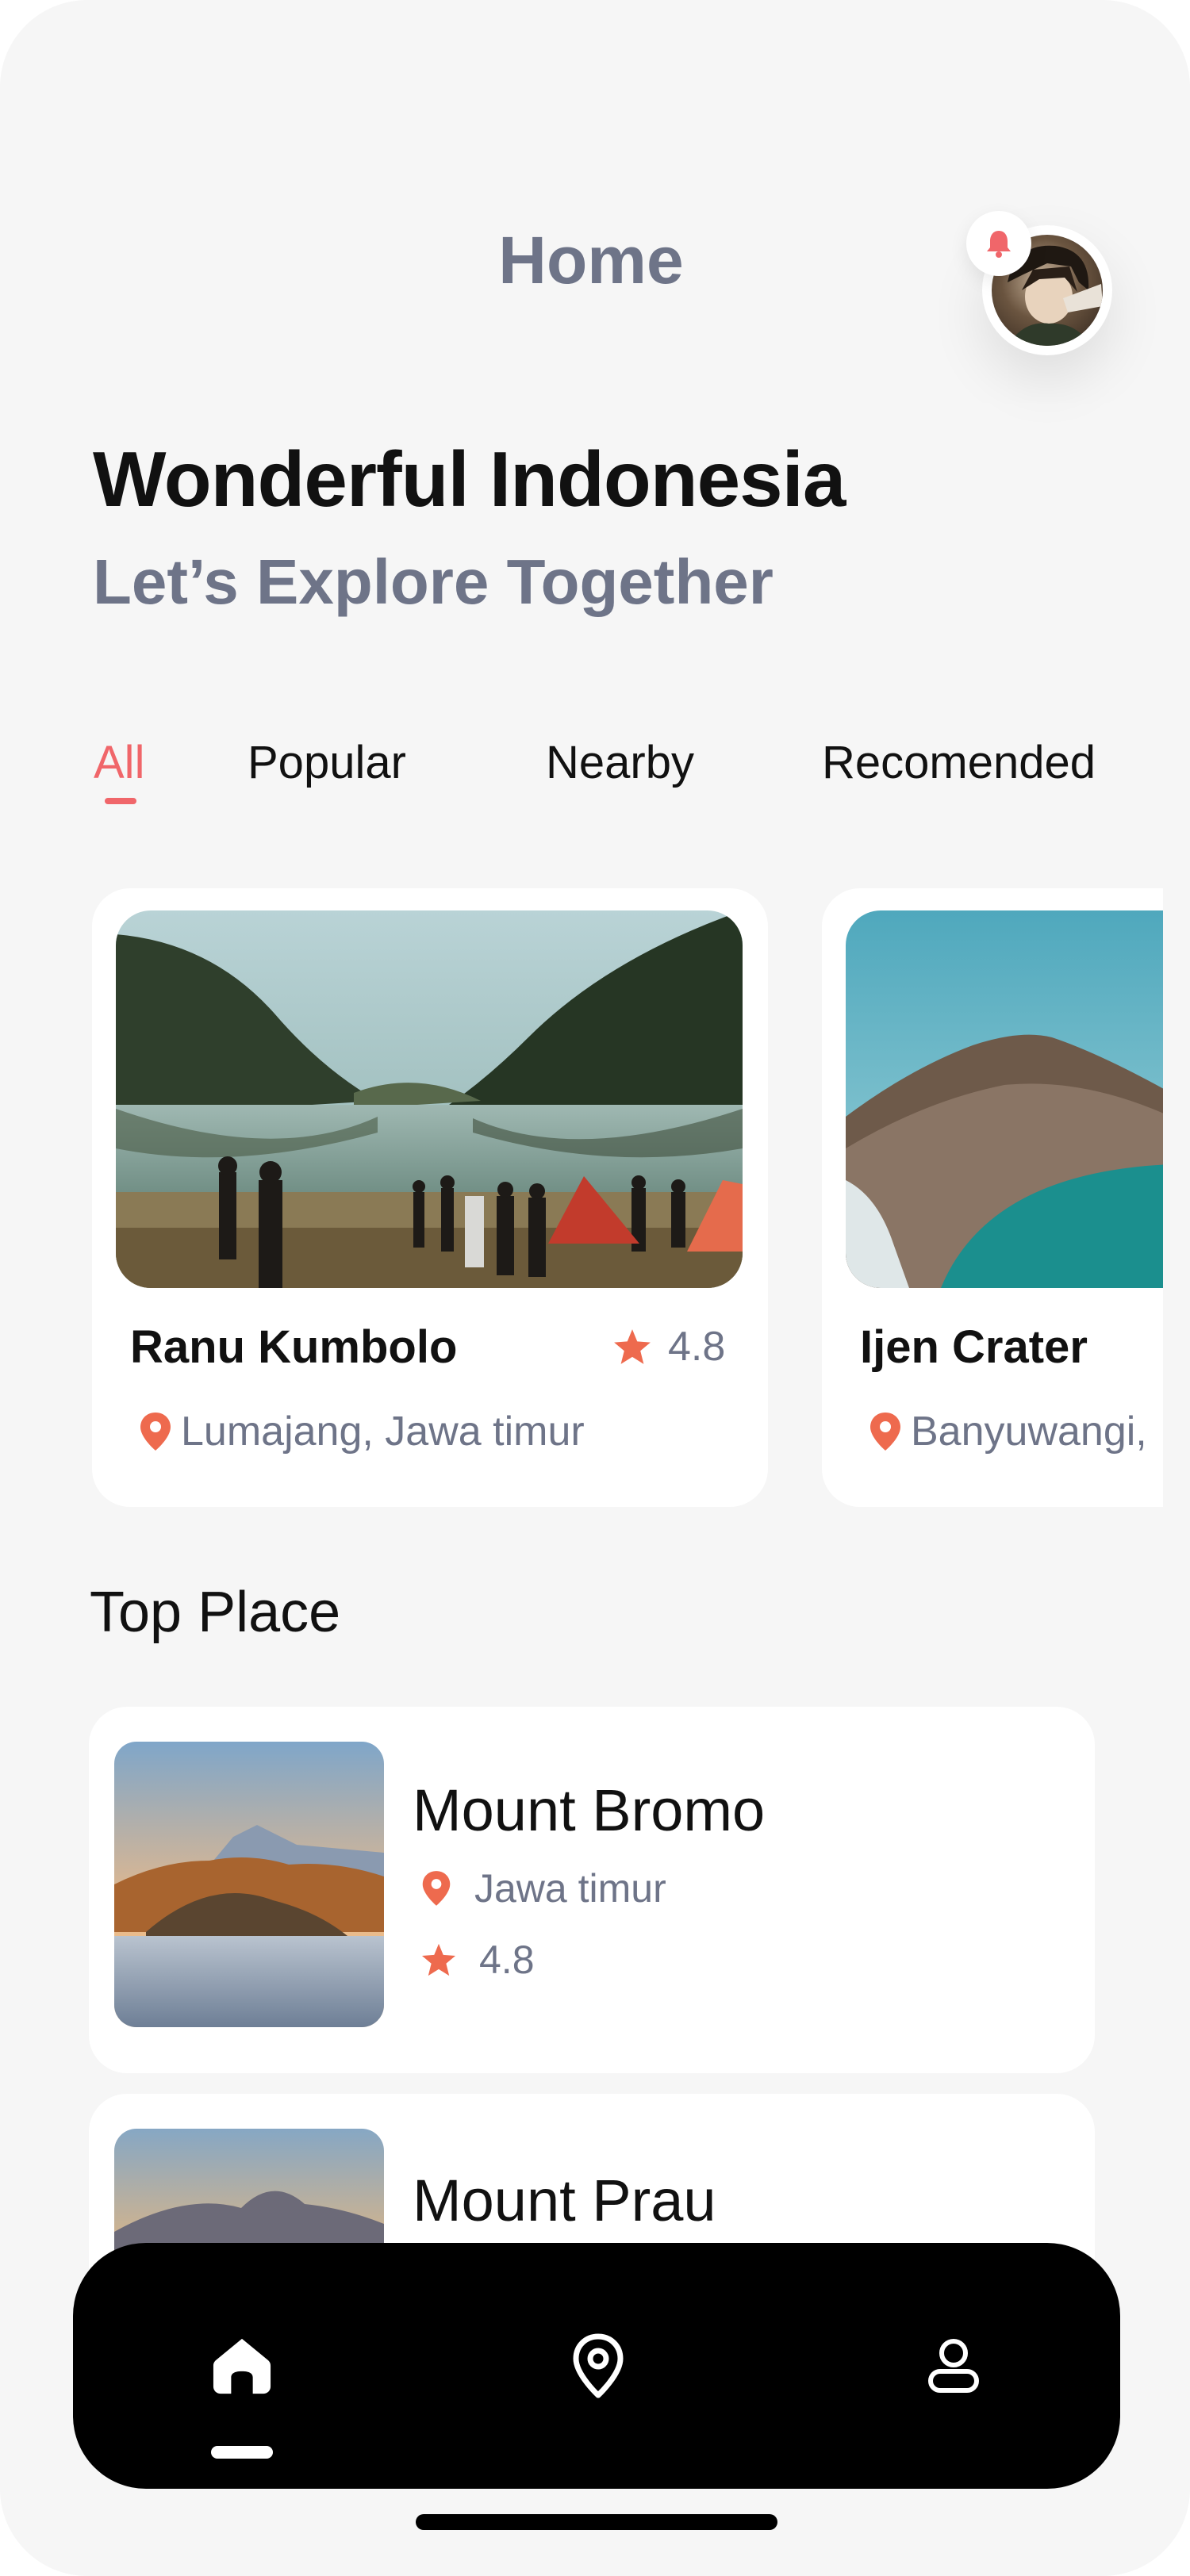  What do you see at coordinates (215, 1612) in the screenshot?
I see `section-title-top-place: Top Place` at bounding box center [215, 1612].